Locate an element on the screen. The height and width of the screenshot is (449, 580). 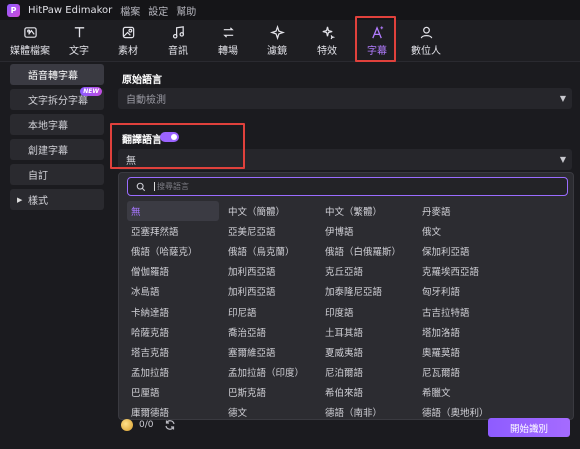
language-option: 克丘亞語 is located at coordinates (357, 271).